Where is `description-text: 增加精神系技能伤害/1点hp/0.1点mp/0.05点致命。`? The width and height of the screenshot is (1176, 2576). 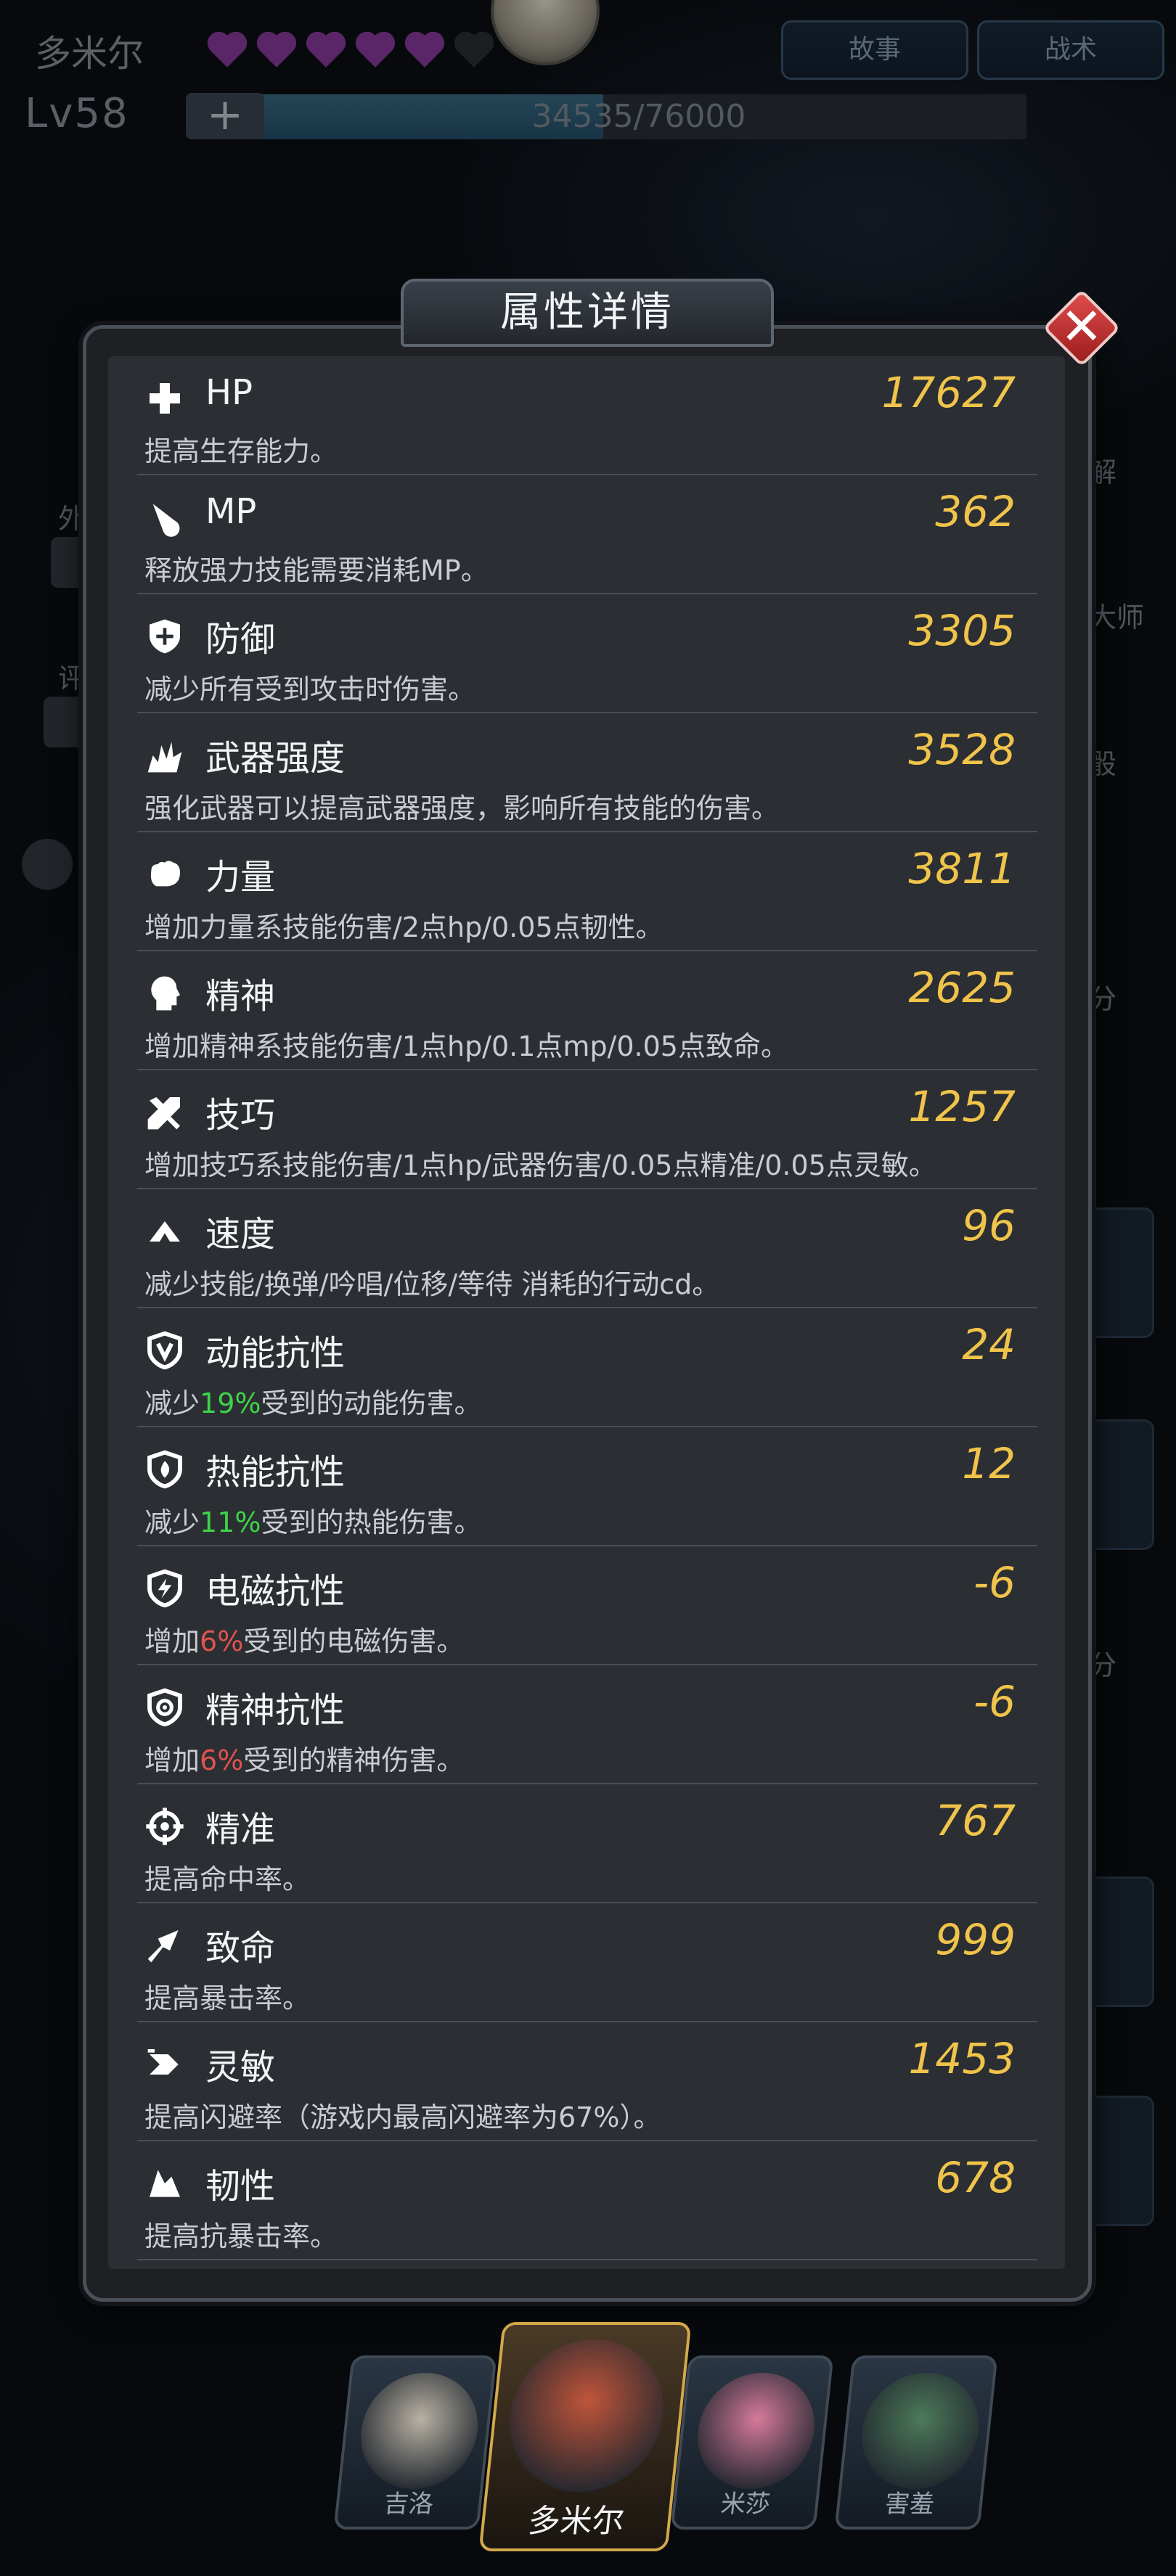
description-text: 增加精神系技能伤害/1点hp/0.1点mp/0.05点致命。 is located at coordinates (466, 1046).